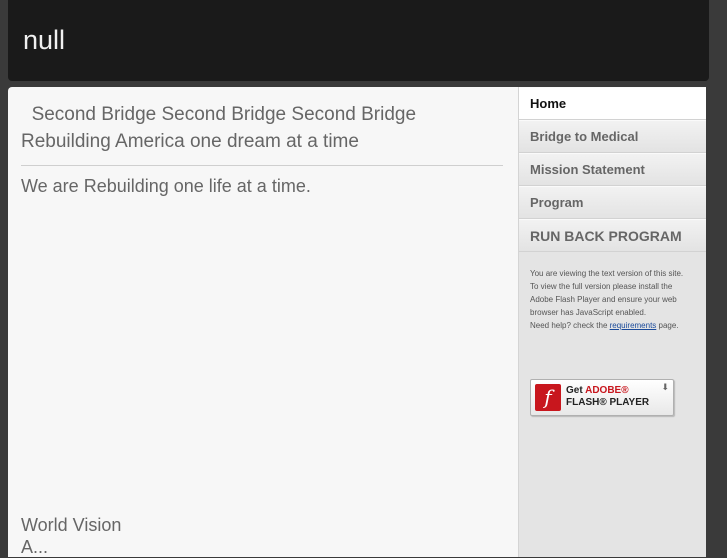  What do you see at coordinates (574, 390) in the screenshot?
I see `flash-get-word: Get` at bounding box center [574, 390].